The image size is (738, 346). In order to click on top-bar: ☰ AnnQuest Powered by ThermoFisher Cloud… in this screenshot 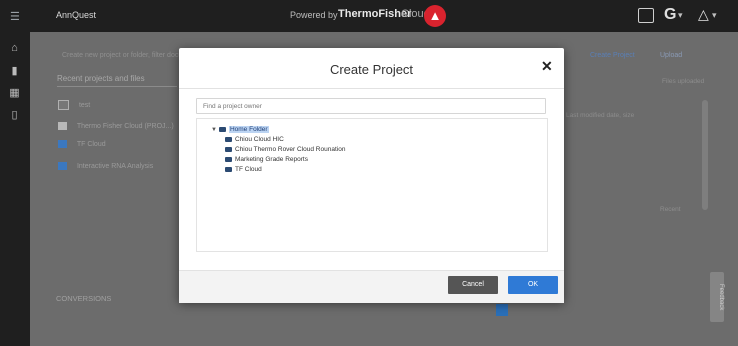, I will do `click(369, 16)`.